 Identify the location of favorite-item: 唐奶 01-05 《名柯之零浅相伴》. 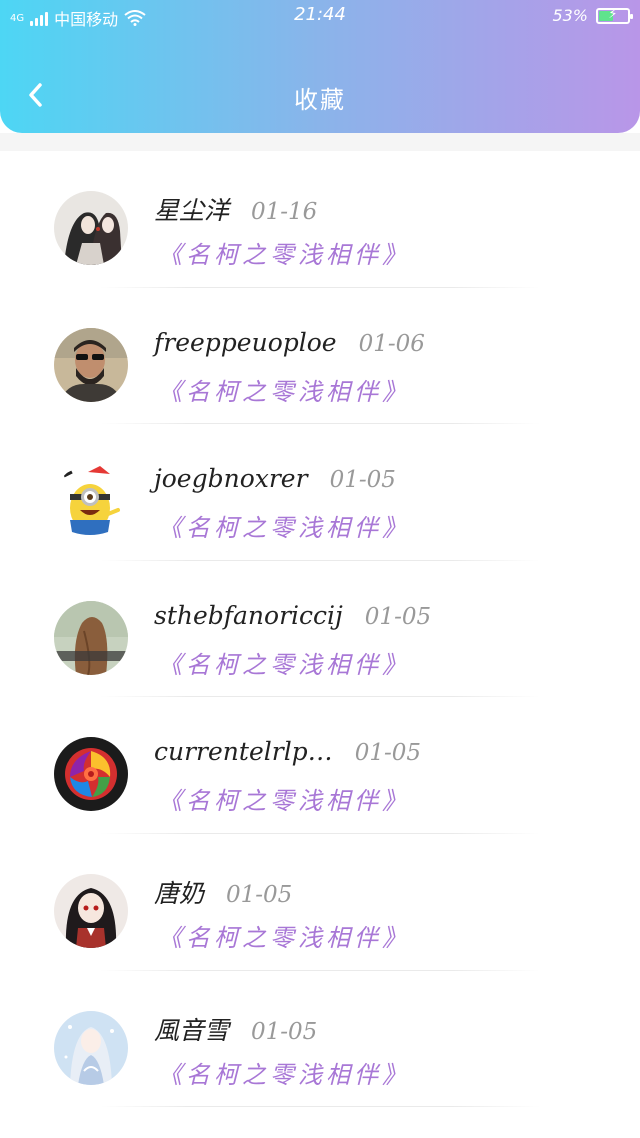
(320, 902).